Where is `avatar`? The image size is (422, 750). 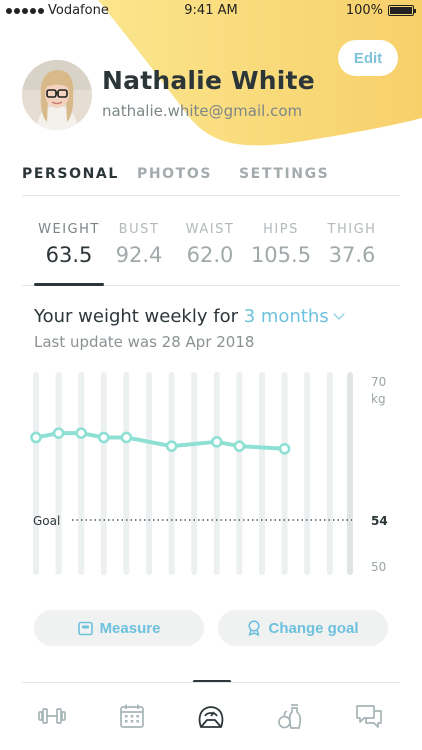 avatar is located at coordinates (57, 95).